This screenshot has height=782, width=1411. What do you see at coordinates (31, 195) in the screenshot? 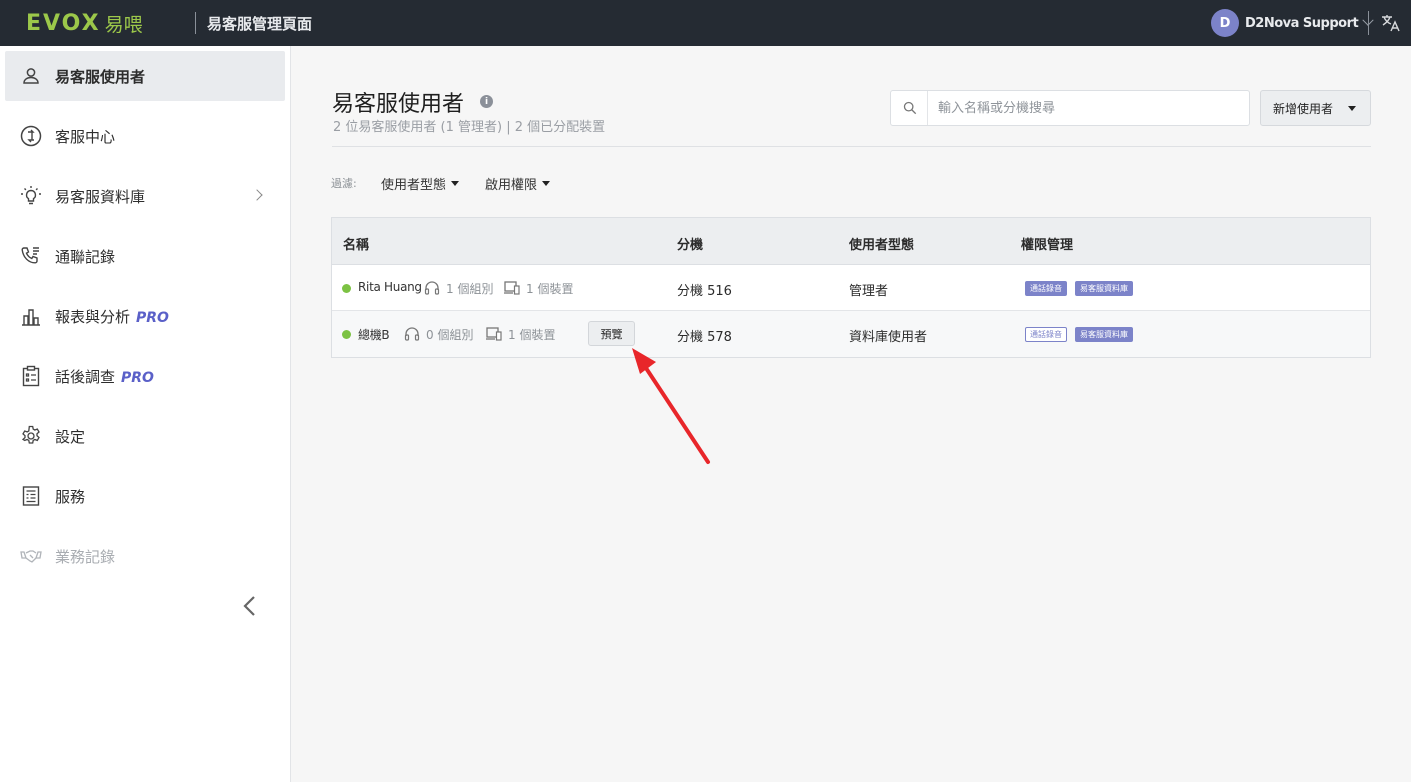
I see `lightbulb-icon` at bounding box center [31, 195].